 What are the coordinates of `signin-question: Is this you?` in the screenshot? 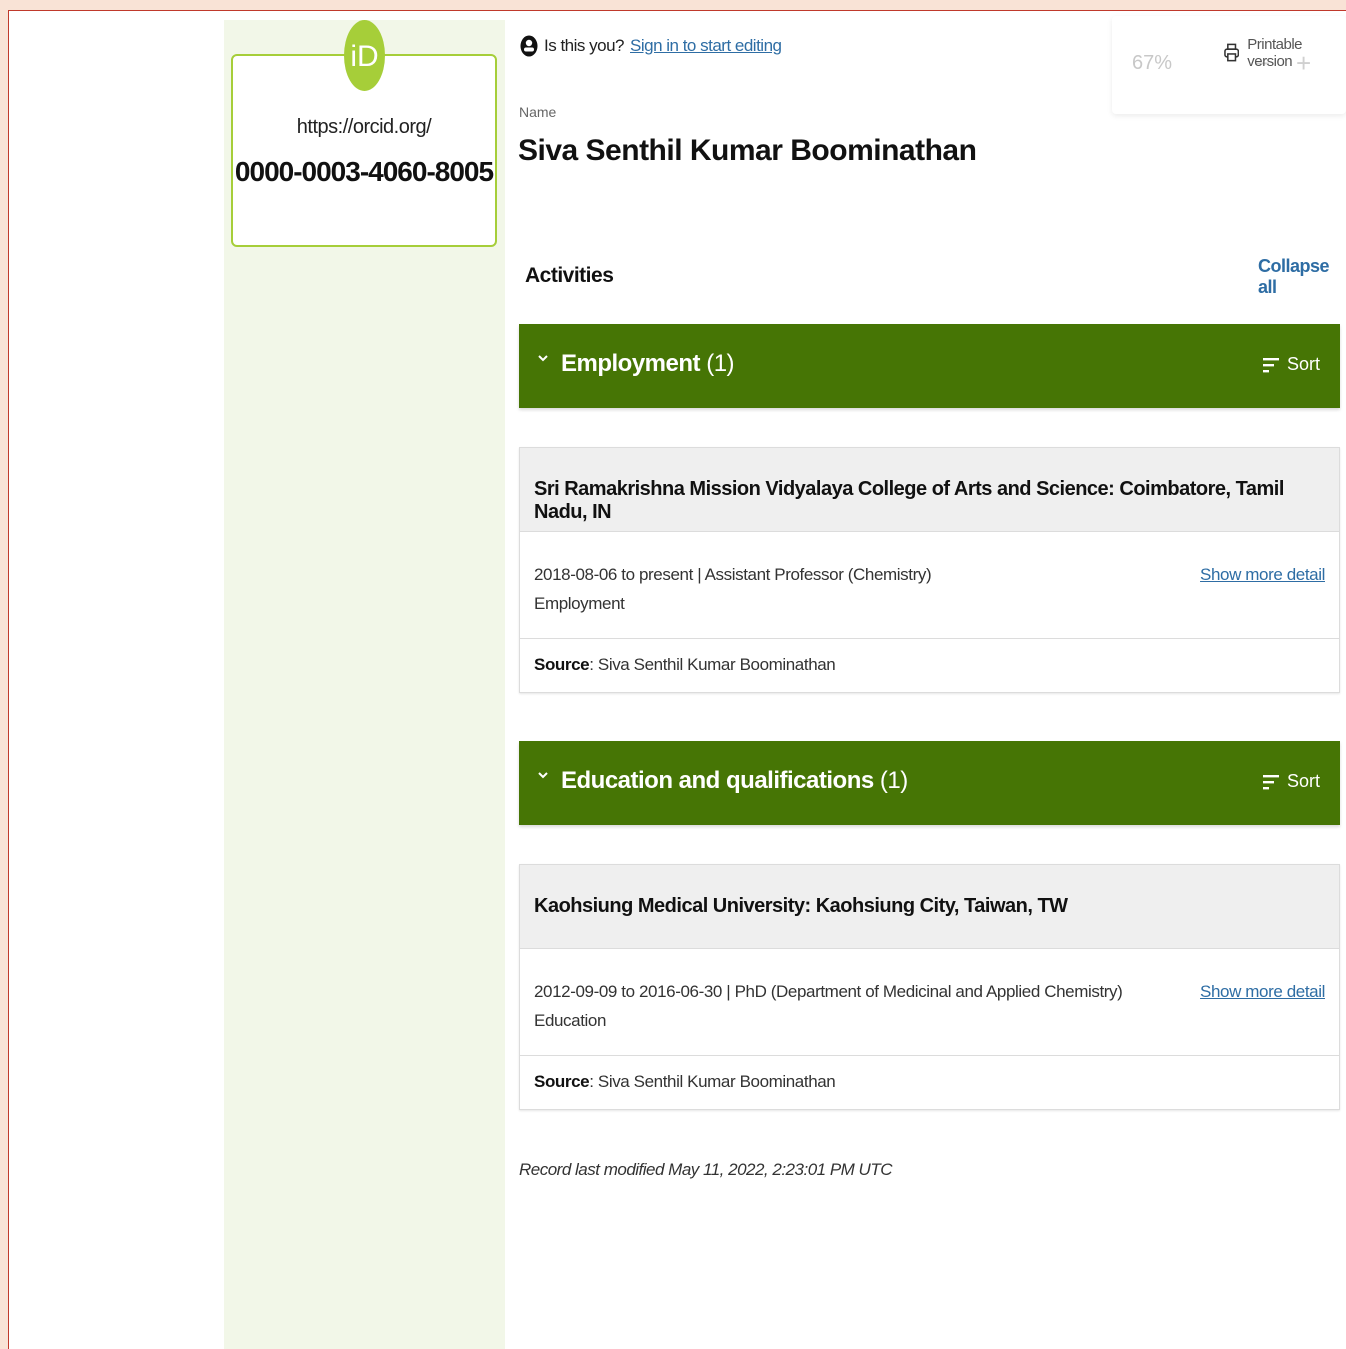 It's located at (584, 45).